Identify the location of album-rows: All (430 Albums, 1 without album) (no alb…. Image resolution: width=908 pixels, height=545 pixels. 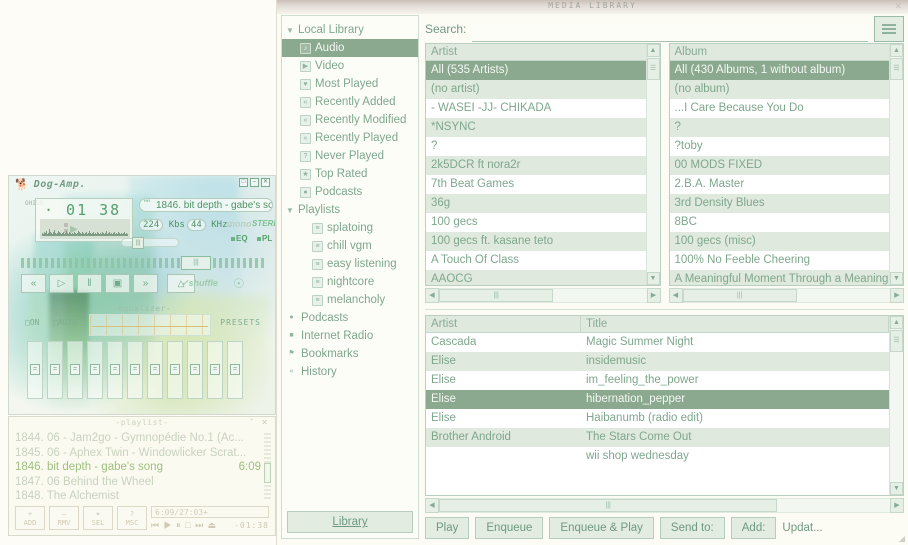
(779, 173).